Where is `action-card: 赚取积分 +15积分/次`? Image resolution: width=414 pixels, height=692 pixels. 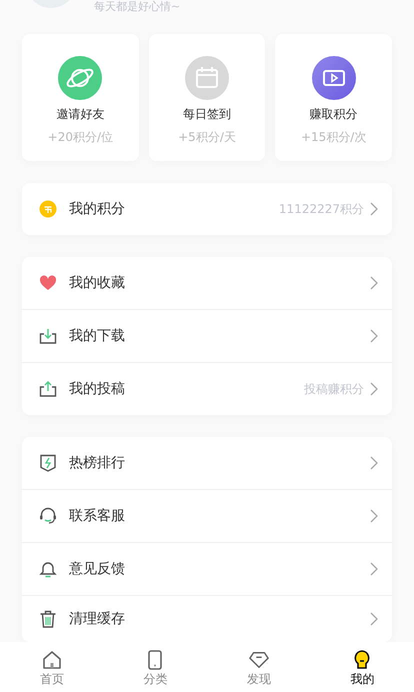
action-card: 赚取积分 +15积分/次 is located at coordinates (333, 97).